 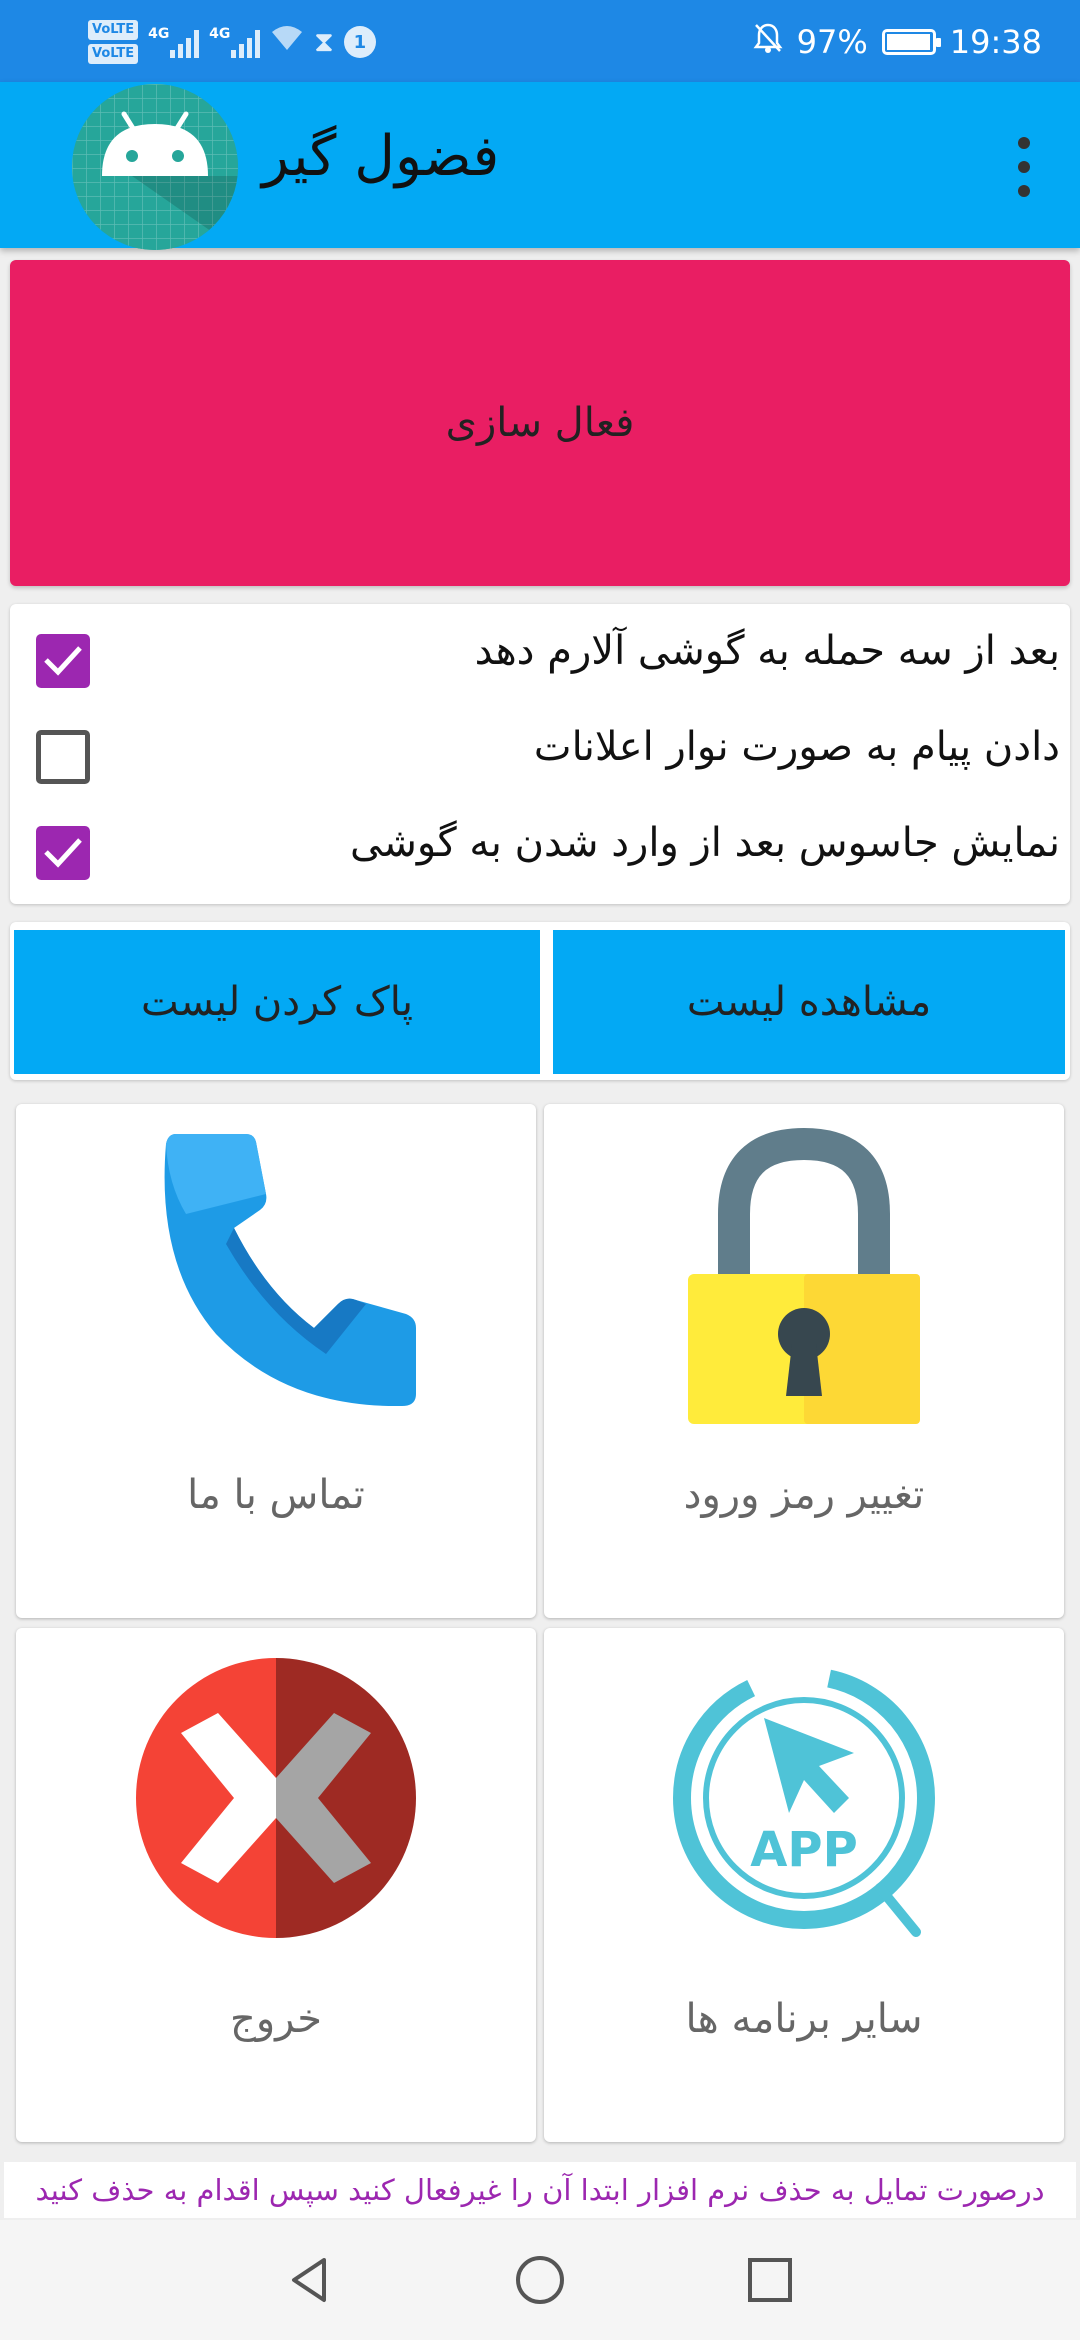 What do you see at coordinates (804, 1850) in the screenshot?
I see `app-logo-text: APP` at bounding box center [804, 1850].